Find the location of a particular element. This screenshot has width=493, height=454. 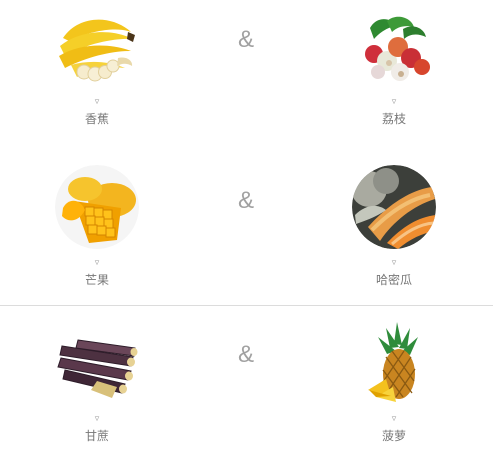

fruit-name-pineapple: 菠萝 is located at coordinates (393, 436).